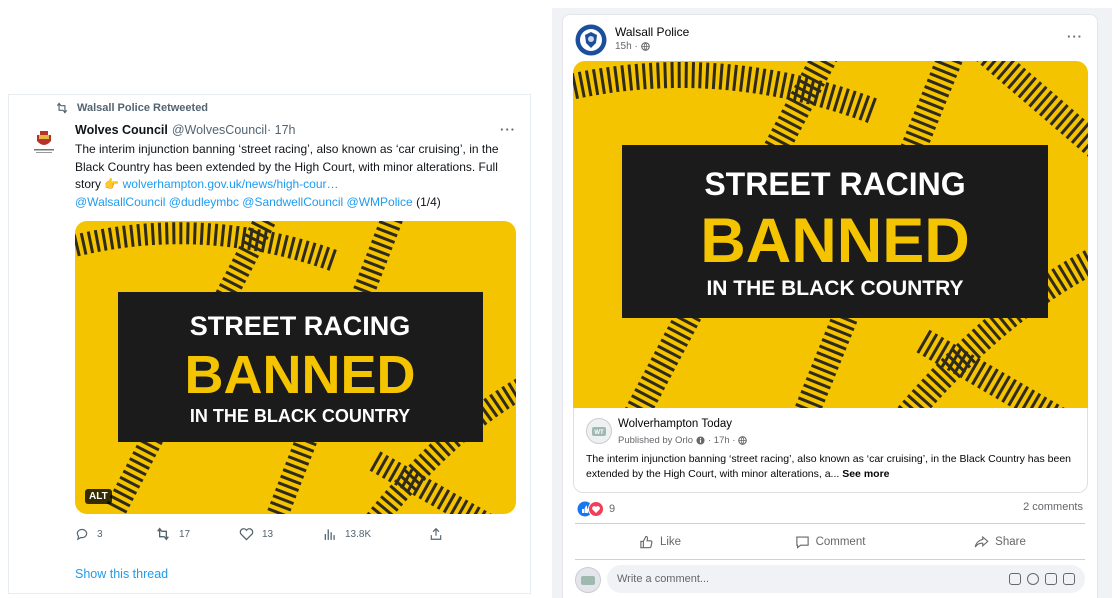  Describe the element at coordinates (612, 509) in the screenshot. I see `reaction-count: 9` at that location.